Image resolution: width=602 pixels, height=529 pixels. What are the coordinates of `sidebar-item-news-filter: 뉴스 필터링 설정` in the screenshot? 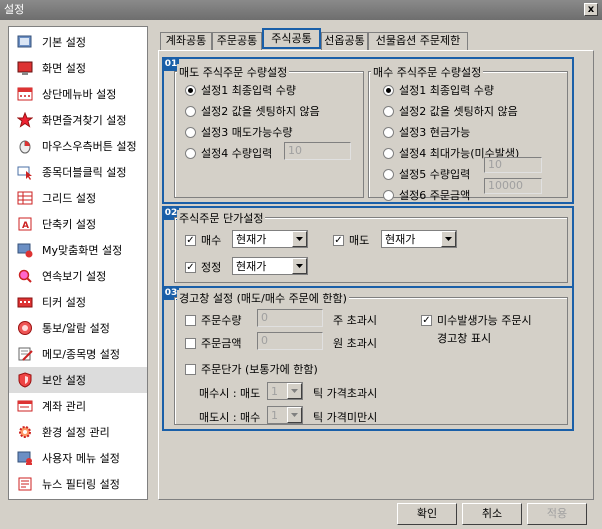 It's located at (78, 484).